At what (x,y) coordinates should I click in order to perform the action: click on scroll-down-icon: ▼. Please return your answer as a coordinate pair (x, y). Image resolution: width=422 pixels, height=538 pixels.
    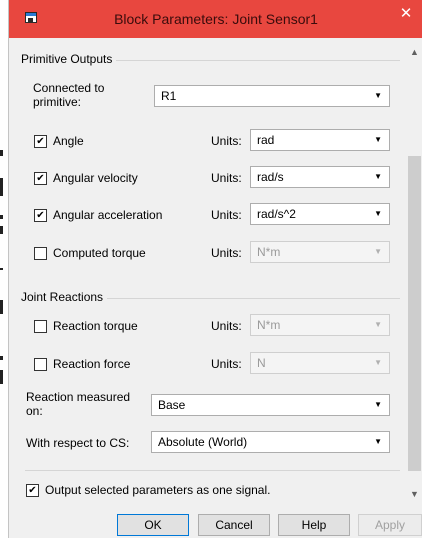
    Looking at the image, I should click on (414, 494).